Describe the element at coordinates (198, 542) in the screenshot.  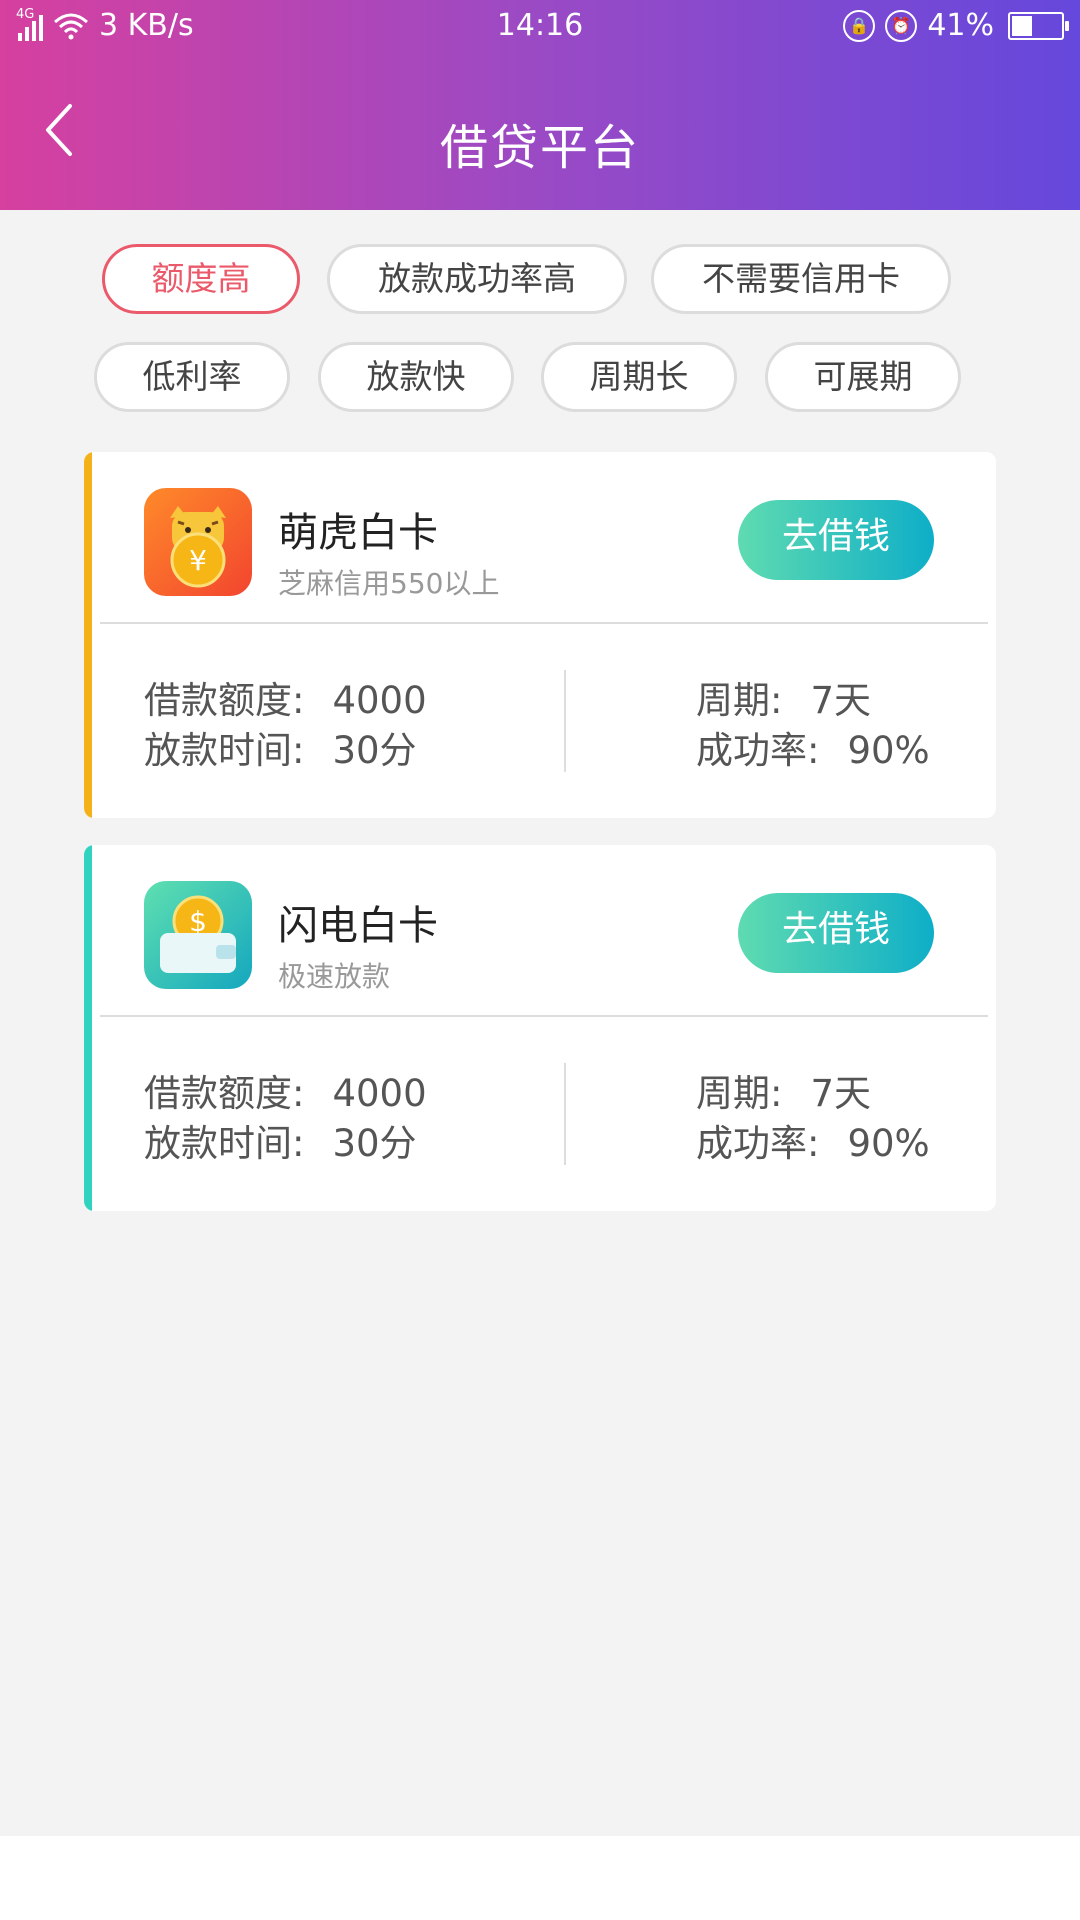
I see `tiger-coin-icon: ¥` at that location.